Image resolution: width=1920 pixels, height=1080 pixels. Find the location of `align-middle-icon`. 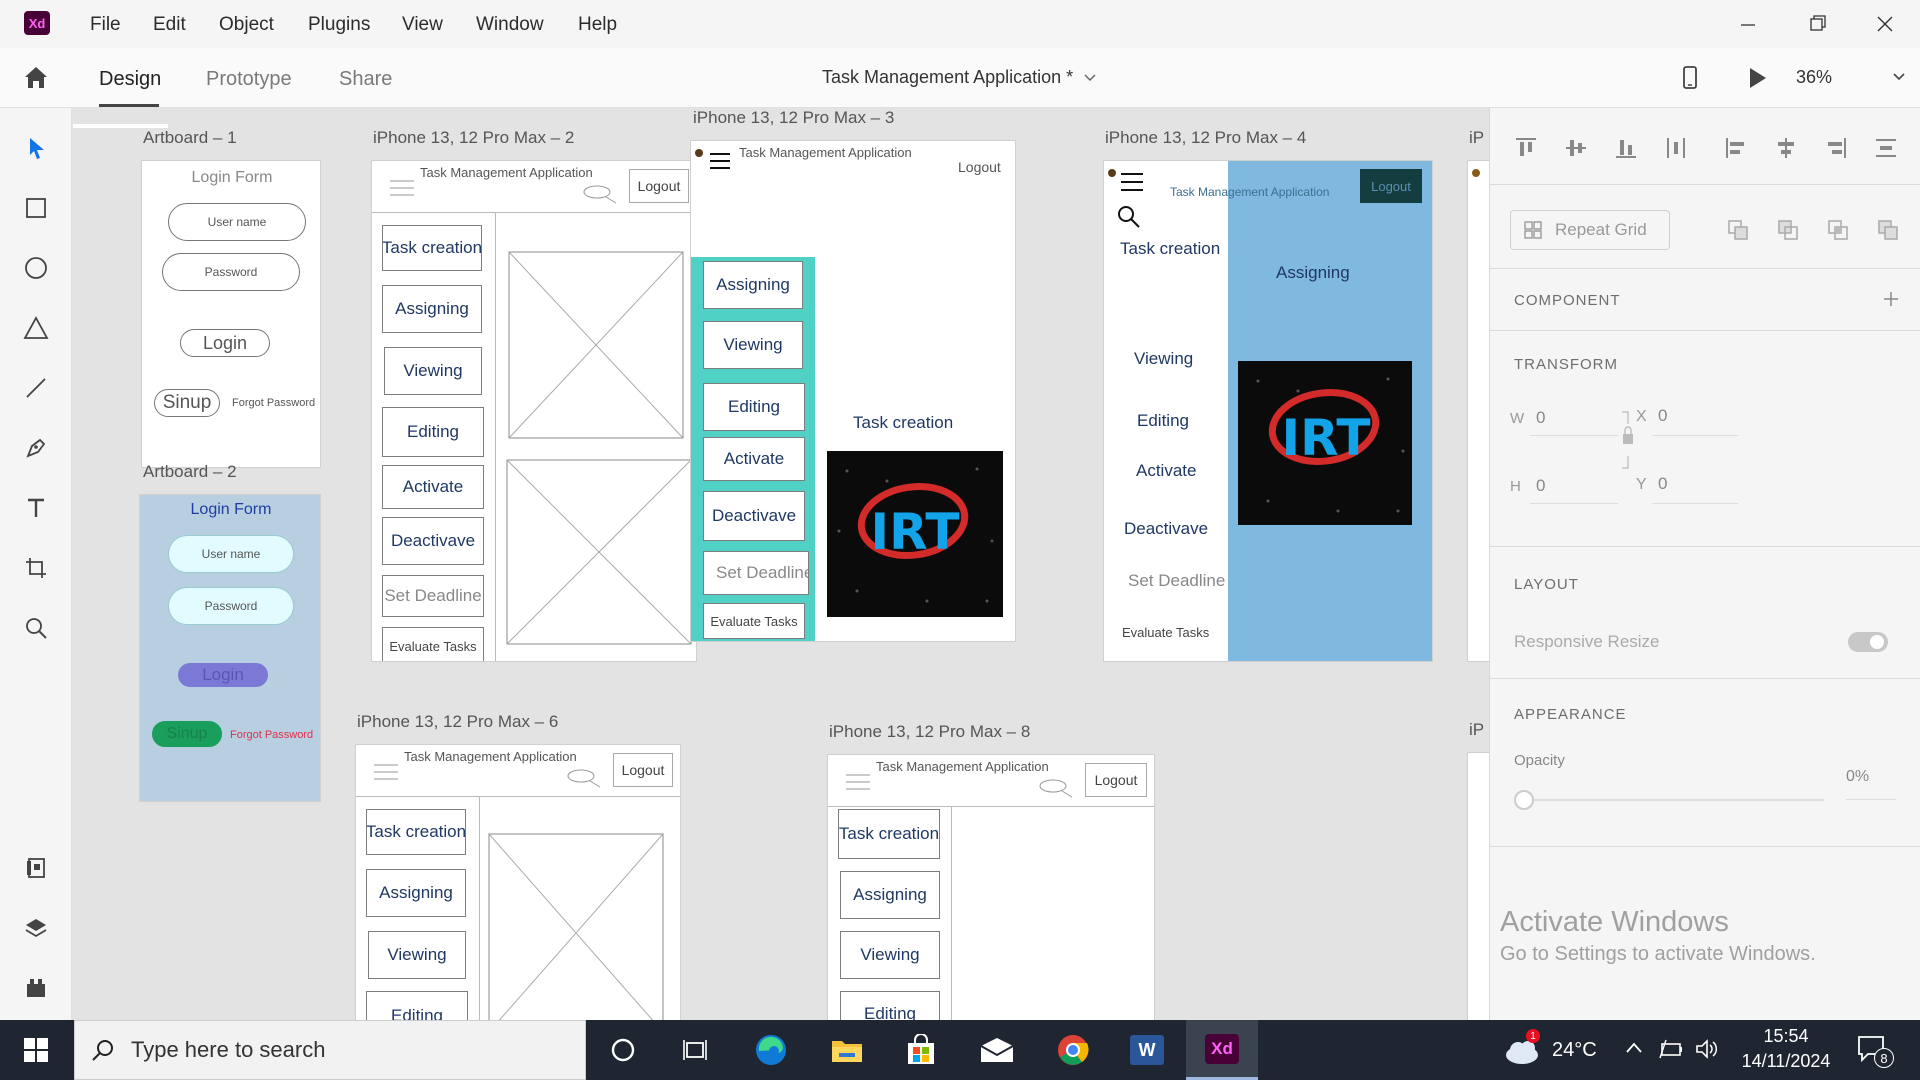

align-middle-icon is located at coordinates (1576, 148).